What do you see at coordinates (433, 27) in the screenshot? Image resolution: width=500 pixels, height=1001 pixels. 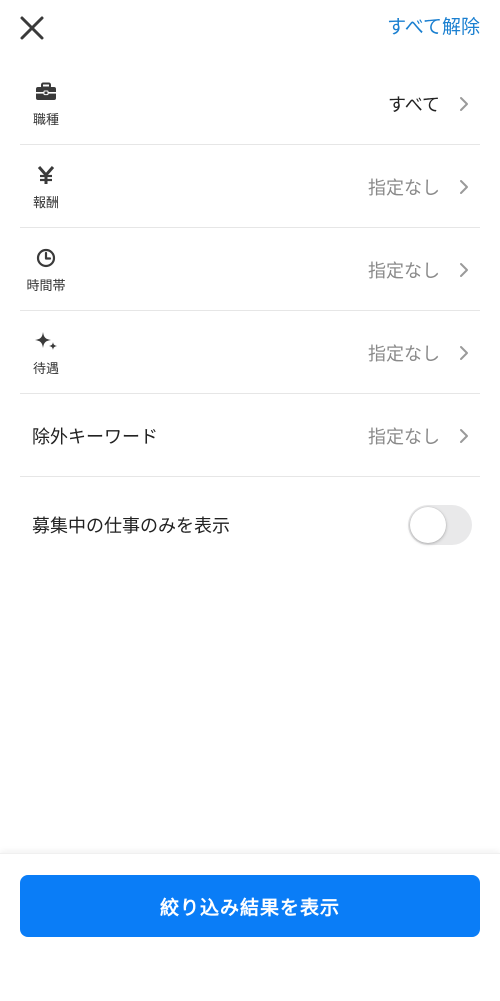 I see `reset-all-link: すべて解除` at bounding box center [433, 27].